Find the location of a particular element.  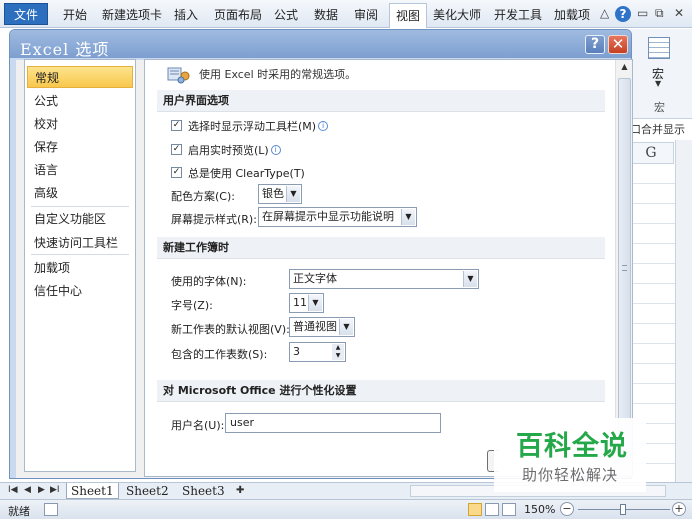

help-icon: ? is located at coordinates (623, 14).